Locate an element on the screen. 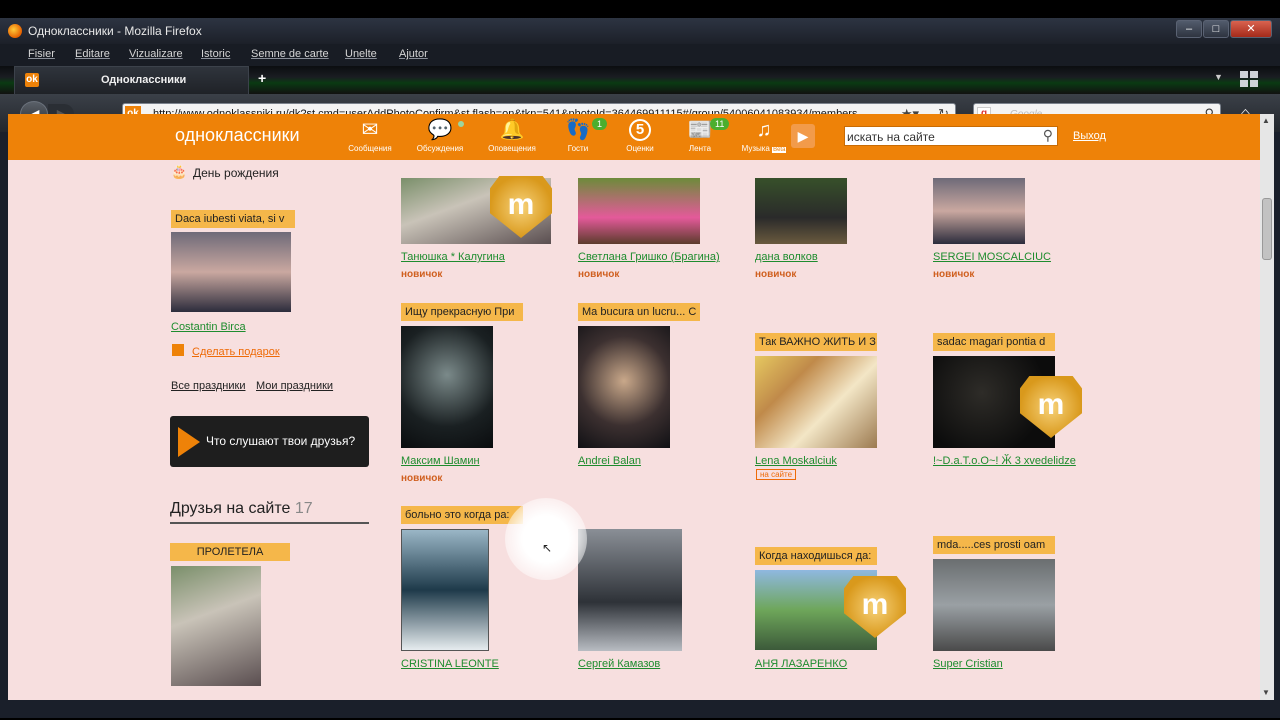  scroll-up-icon: ▲ is located at coordinates (1266, 120).